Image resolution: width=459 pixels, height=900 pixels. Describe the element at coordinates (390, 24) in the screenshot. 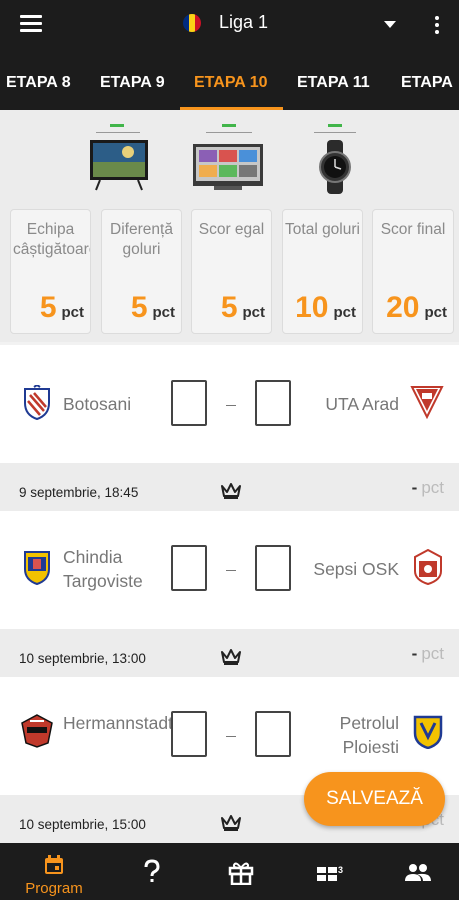

I see `dropdown-arrow-icon` at that location.